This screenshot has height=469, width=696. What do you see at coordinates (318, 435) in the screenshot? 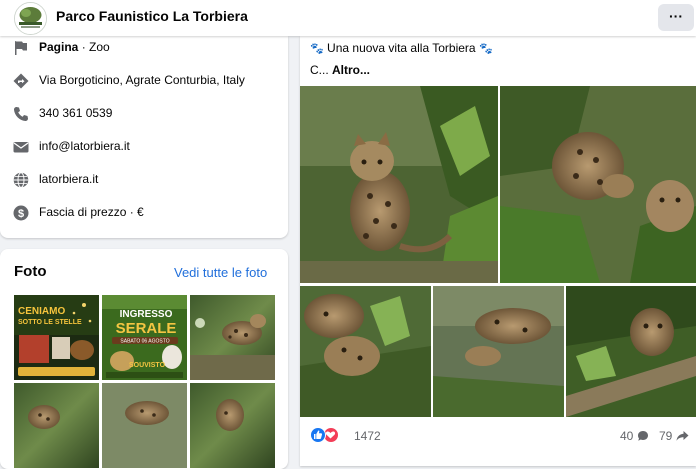
I see `like-reaction-icon` at bounding box center [318, 435].